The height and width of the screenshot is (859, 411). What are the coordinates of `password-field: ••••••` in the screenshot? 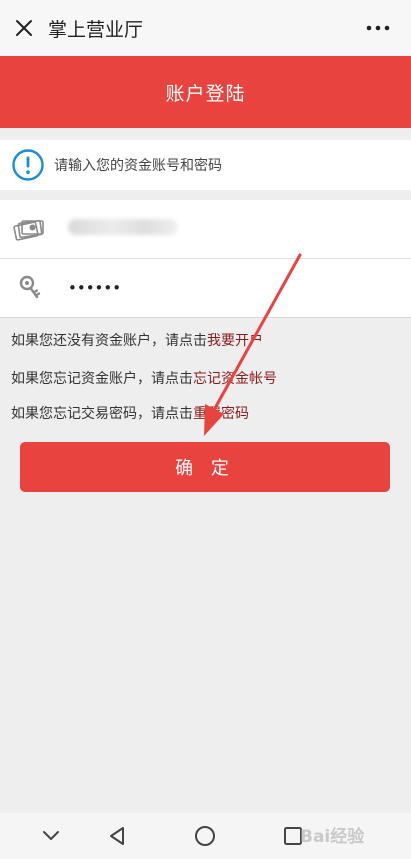 It's located at (205, 288).